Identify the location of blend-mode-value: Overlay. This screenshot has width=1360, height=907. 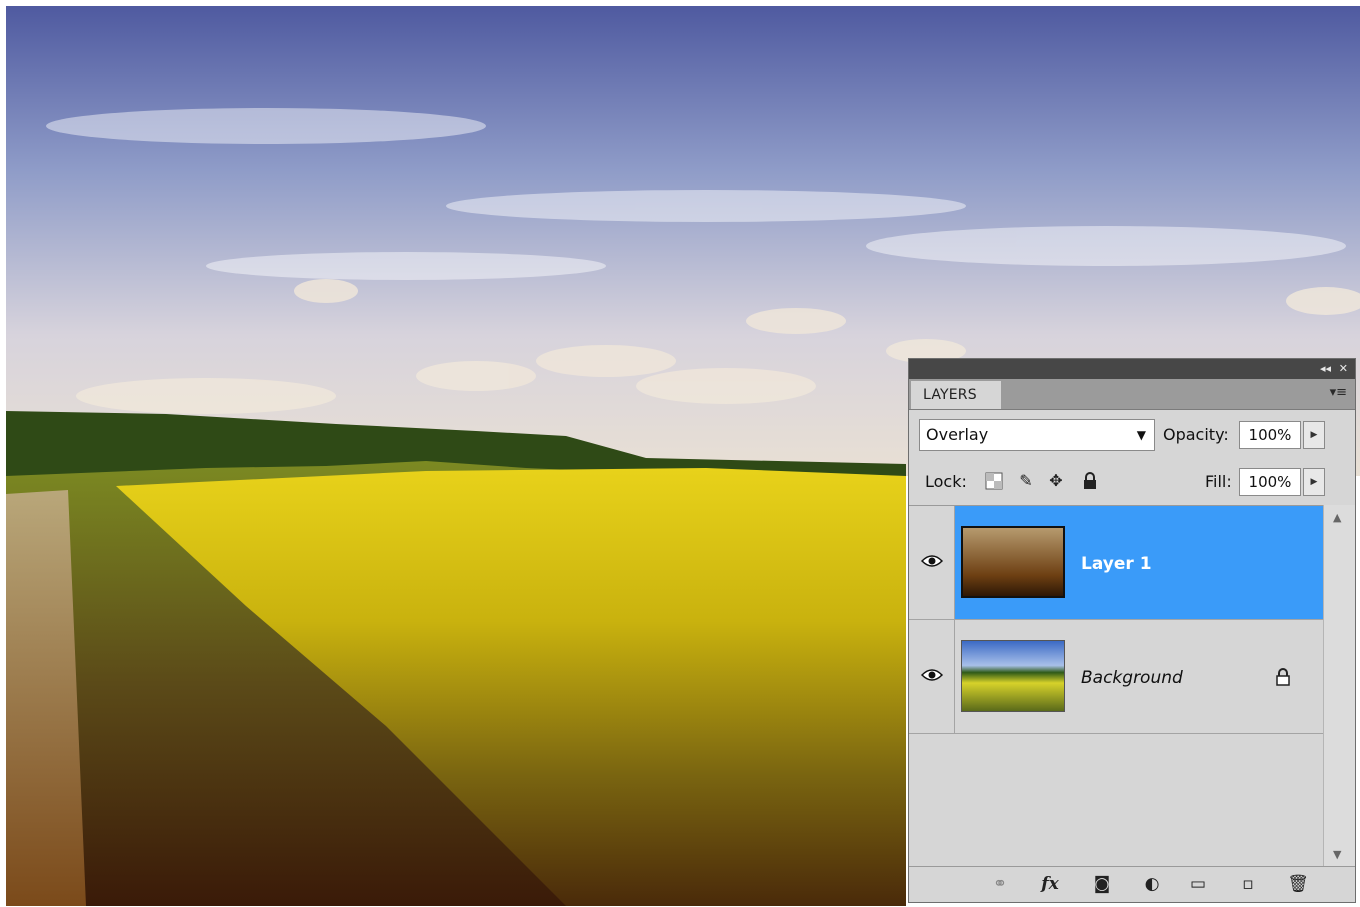
(957, 434).